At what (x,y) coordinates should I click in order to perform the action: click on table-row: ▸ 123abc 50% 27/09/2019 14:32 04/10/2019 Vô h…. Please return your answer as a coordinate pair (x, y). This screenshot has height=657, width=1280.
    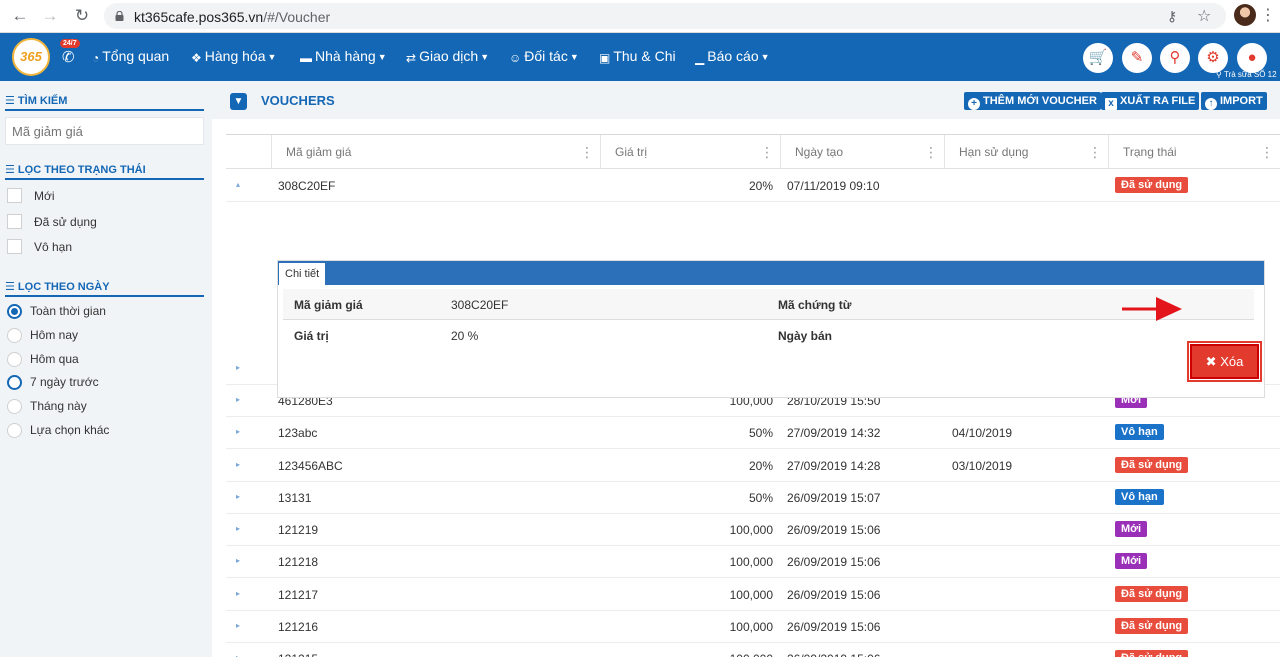
    Looking at the image, I should click on (753, 432).